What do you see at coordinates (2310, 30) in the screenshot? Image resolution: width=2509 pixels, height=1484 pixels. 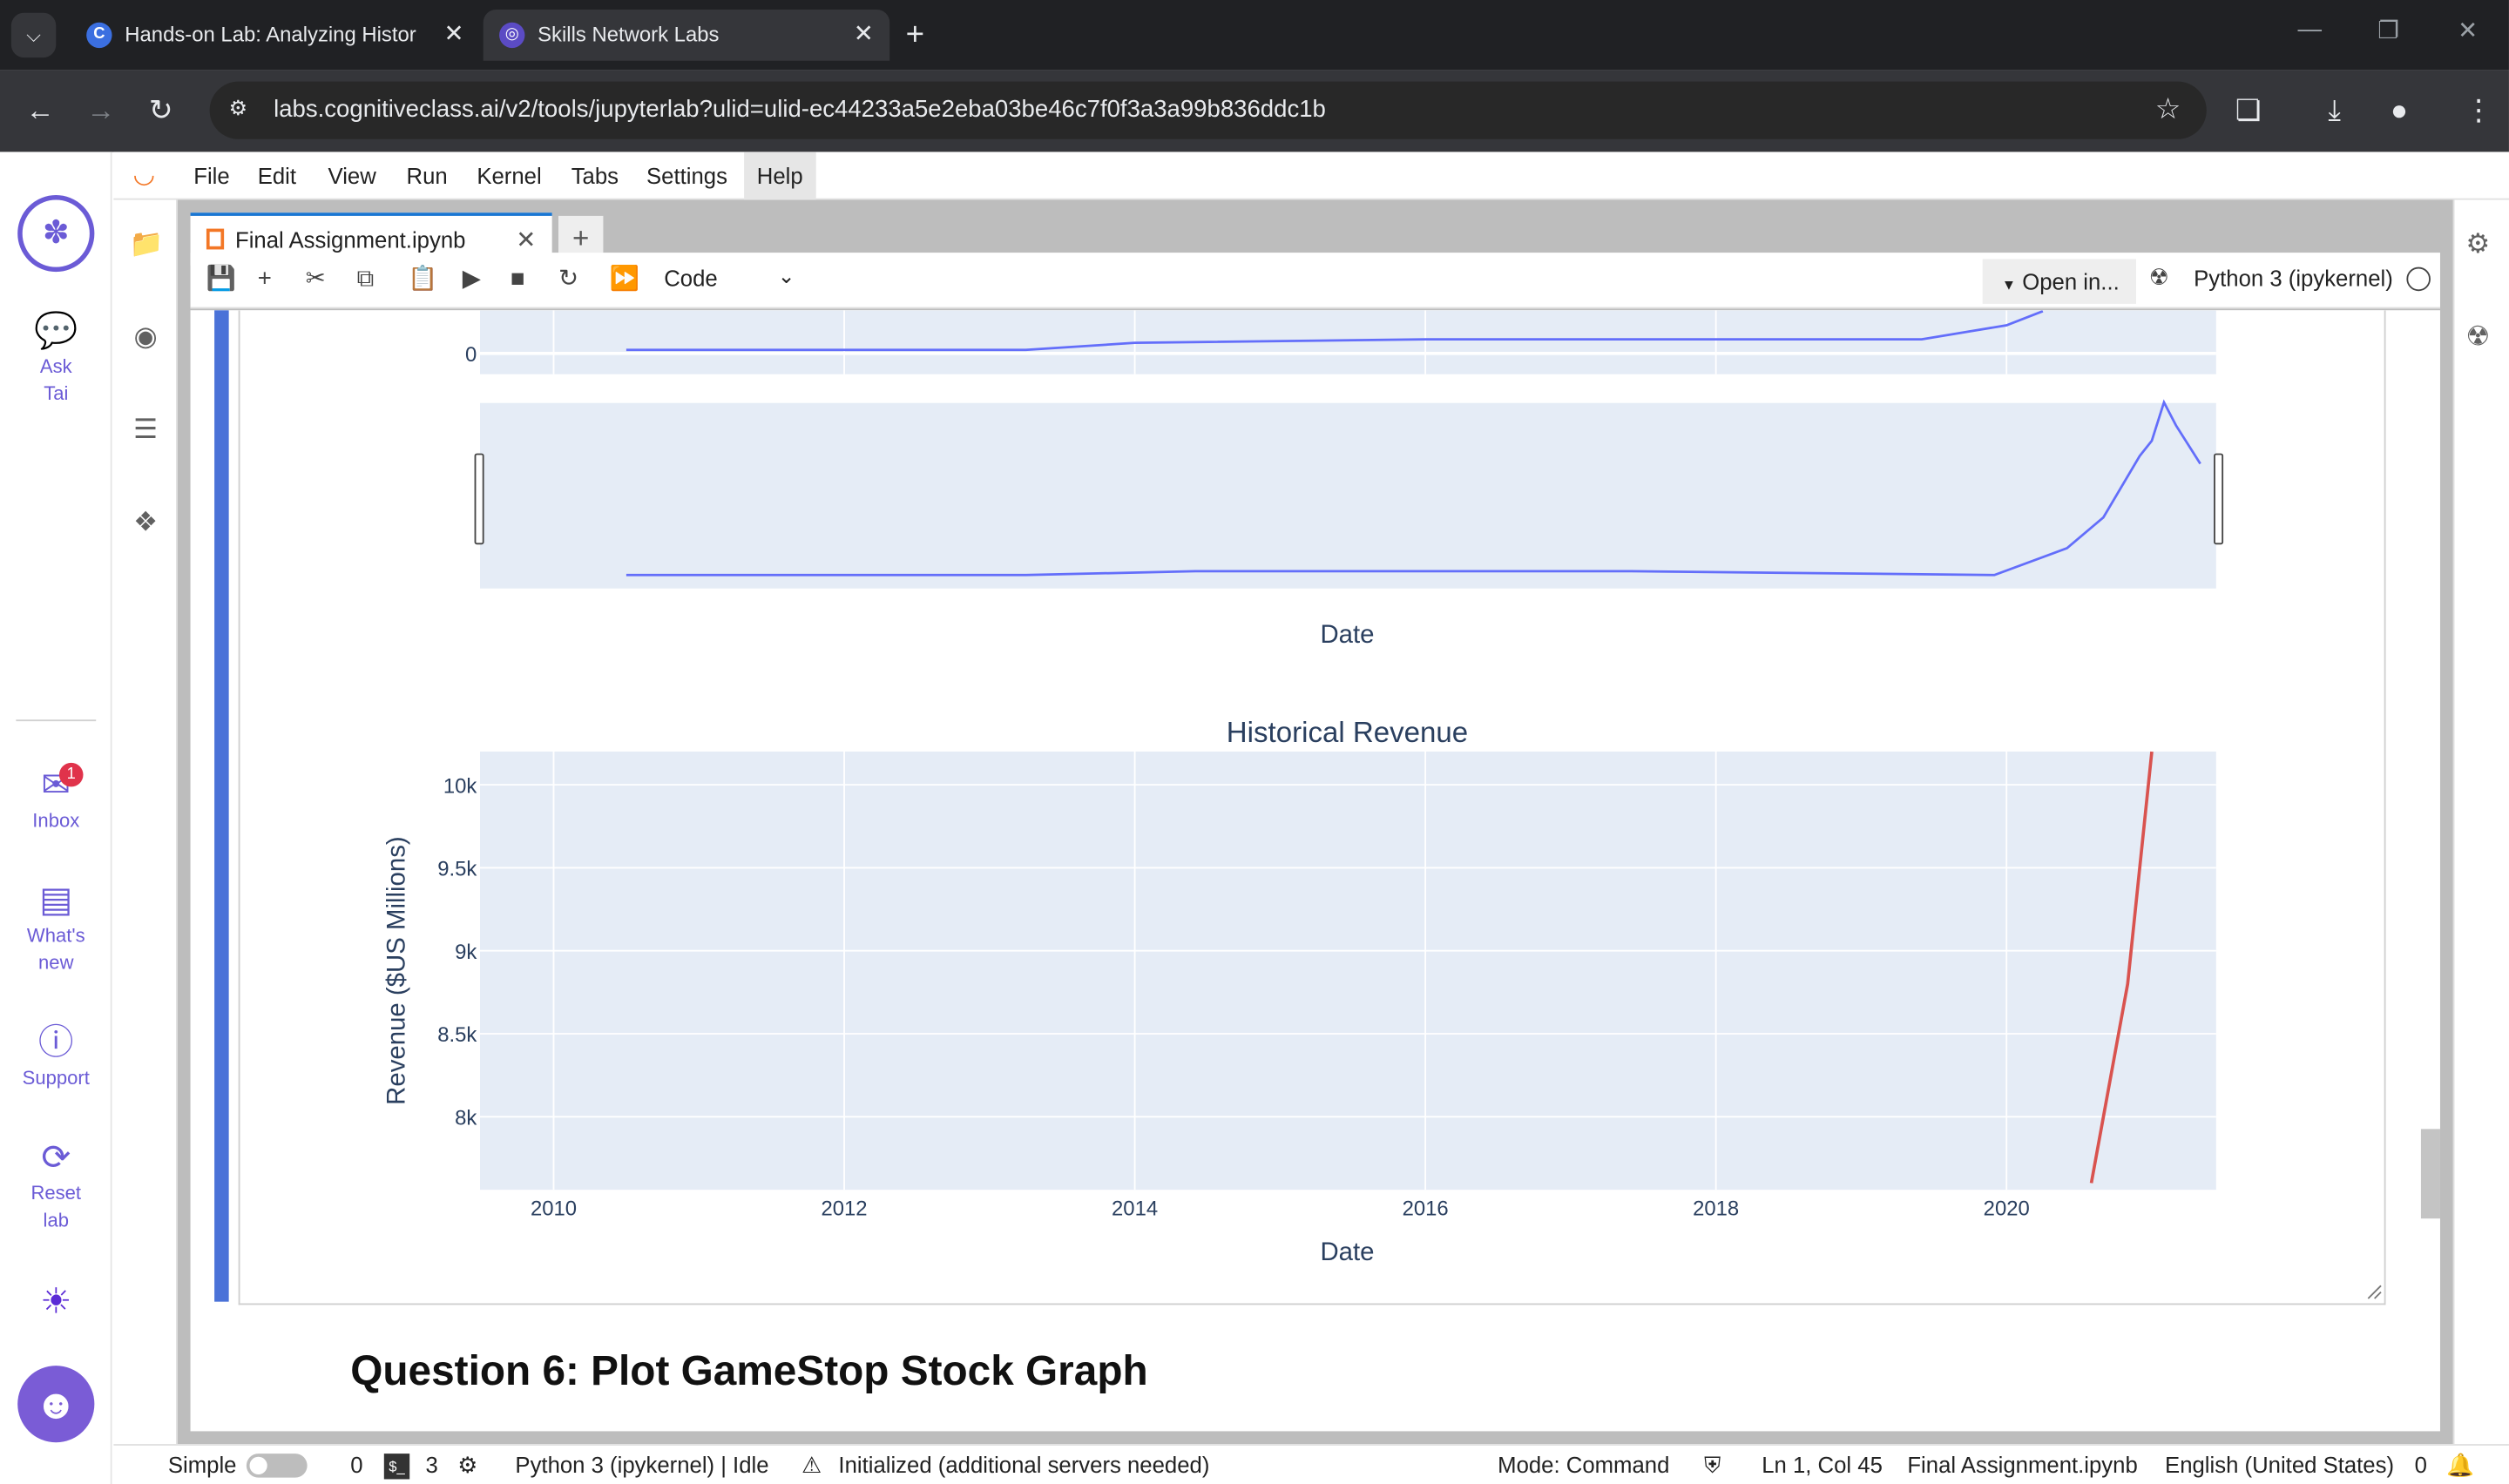 I see `minimize-icon: —` at bounding box center [2310, 30].